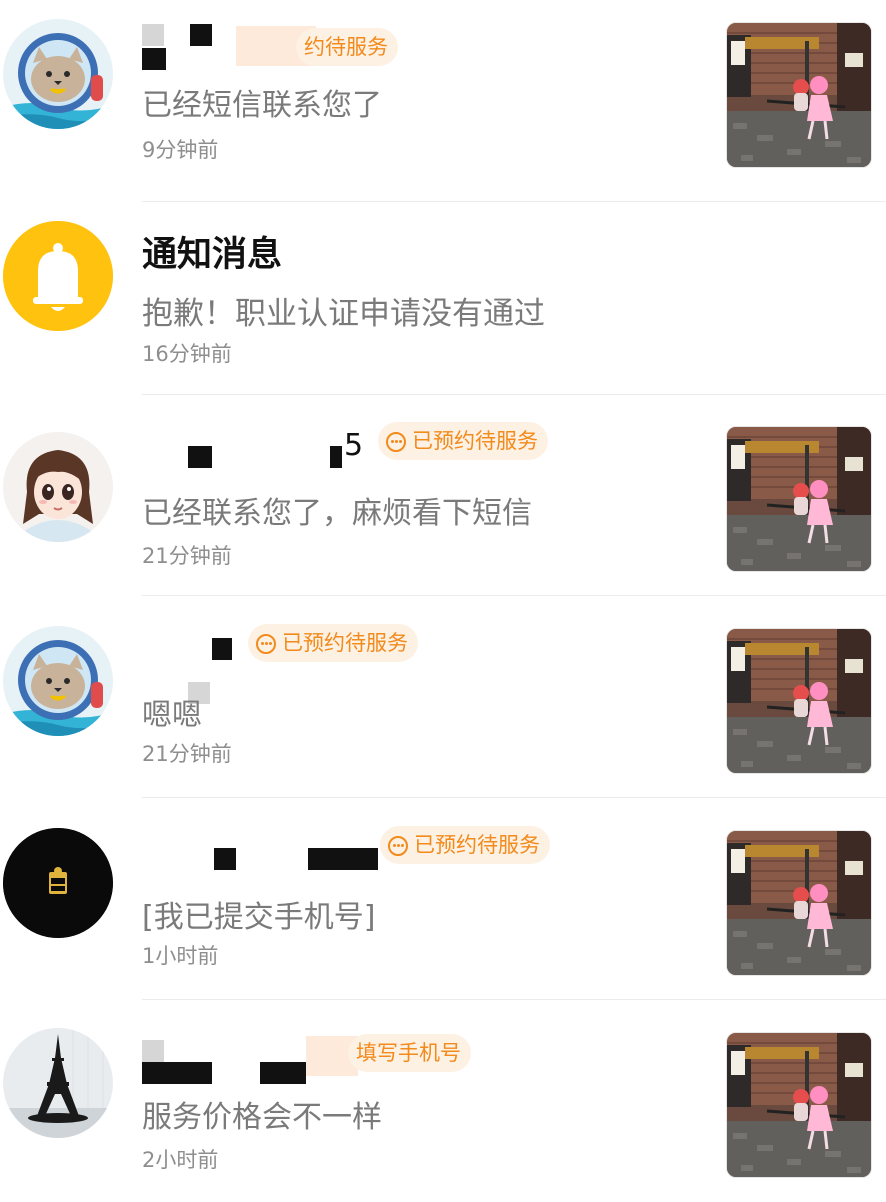 The image size is (886, 1202). I want to click on badge-label: 约待服务, so click(346, 47).